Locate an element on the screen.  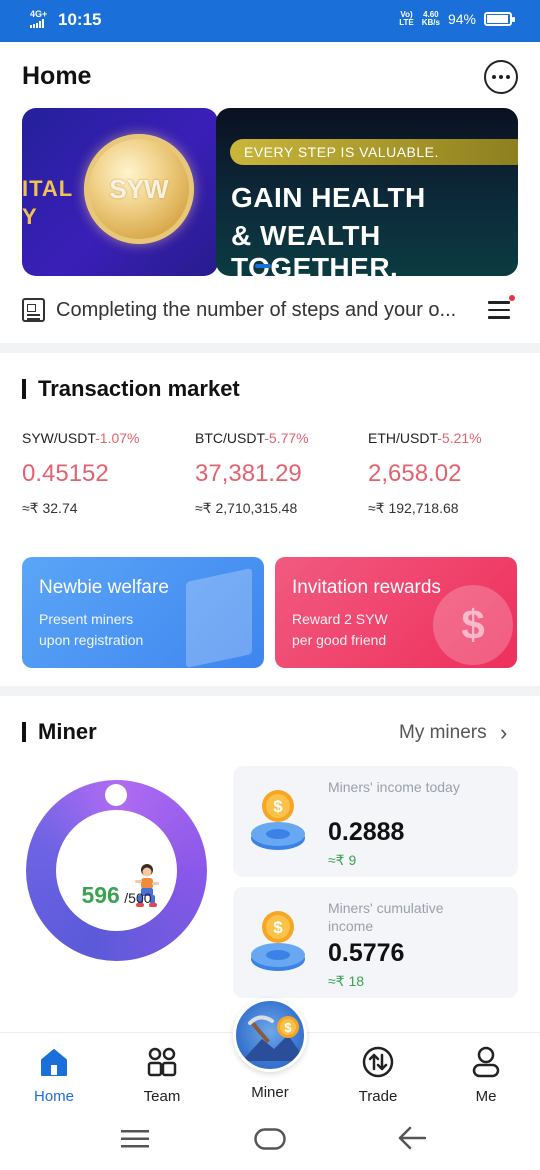
tab-label: Me is located at coordinates (486, 1096).